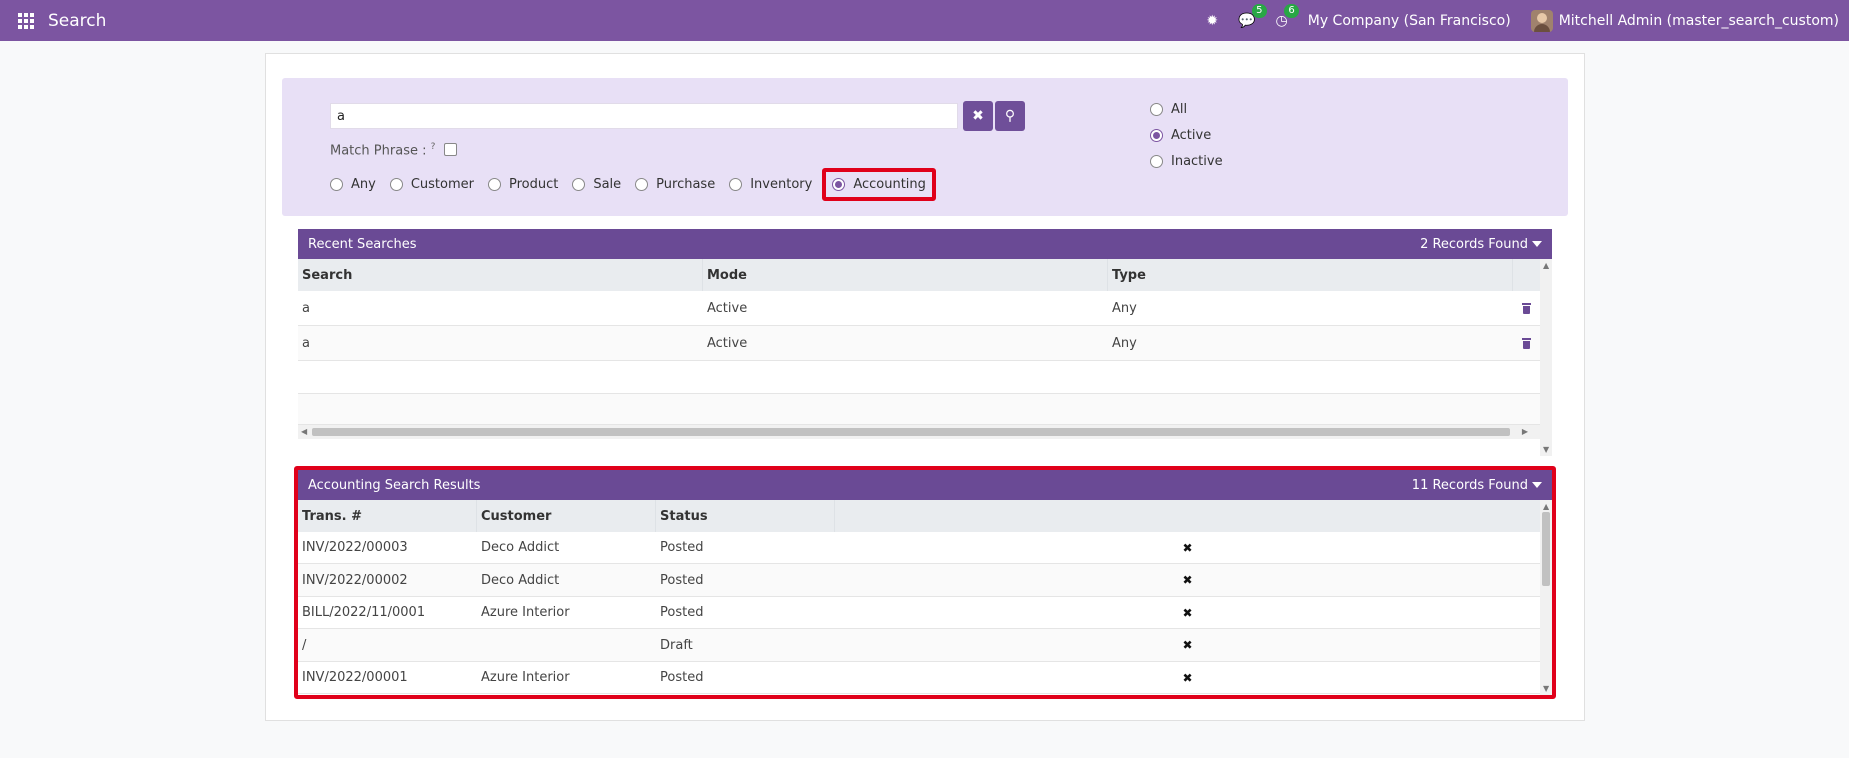 The width and height of the screenshot is (1849, 758). I want to click on match-phrase-label: Match Phrase : ?, so click(383, 150).